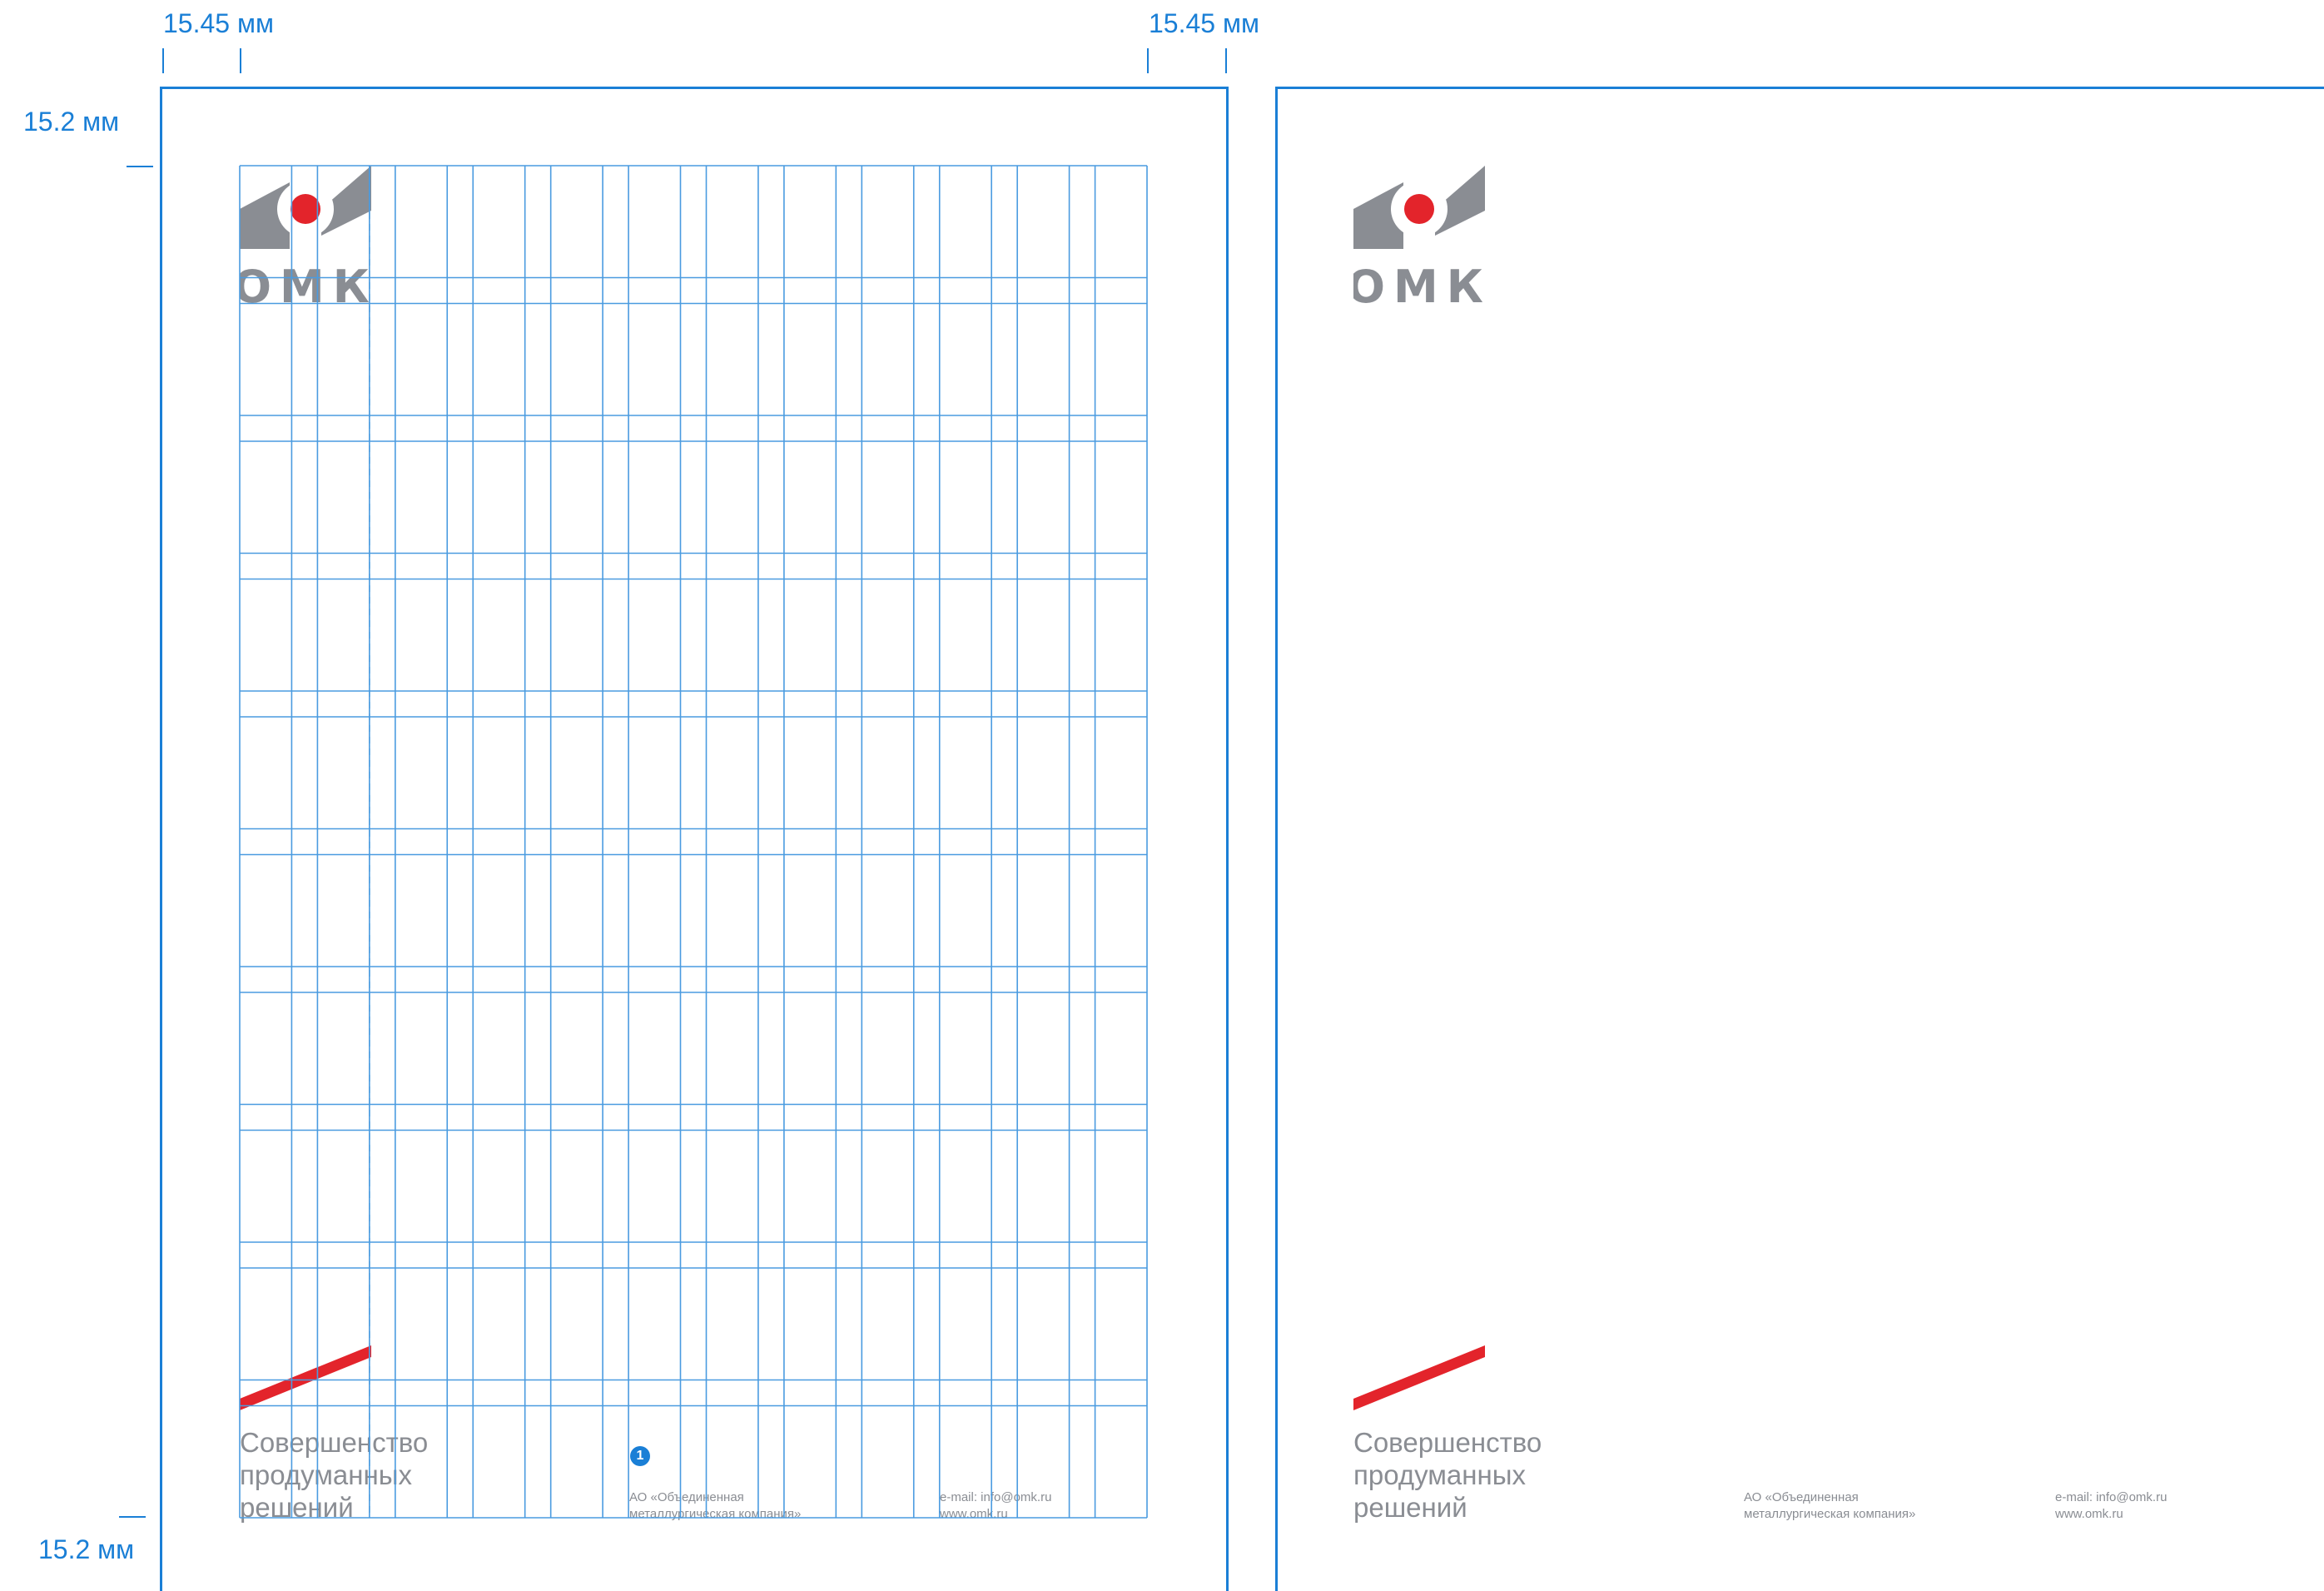  What do you see at coordinates (640, 1456) in the screenshot?
I see `annotation-badge: 1` at bounding box center [640, 1456].